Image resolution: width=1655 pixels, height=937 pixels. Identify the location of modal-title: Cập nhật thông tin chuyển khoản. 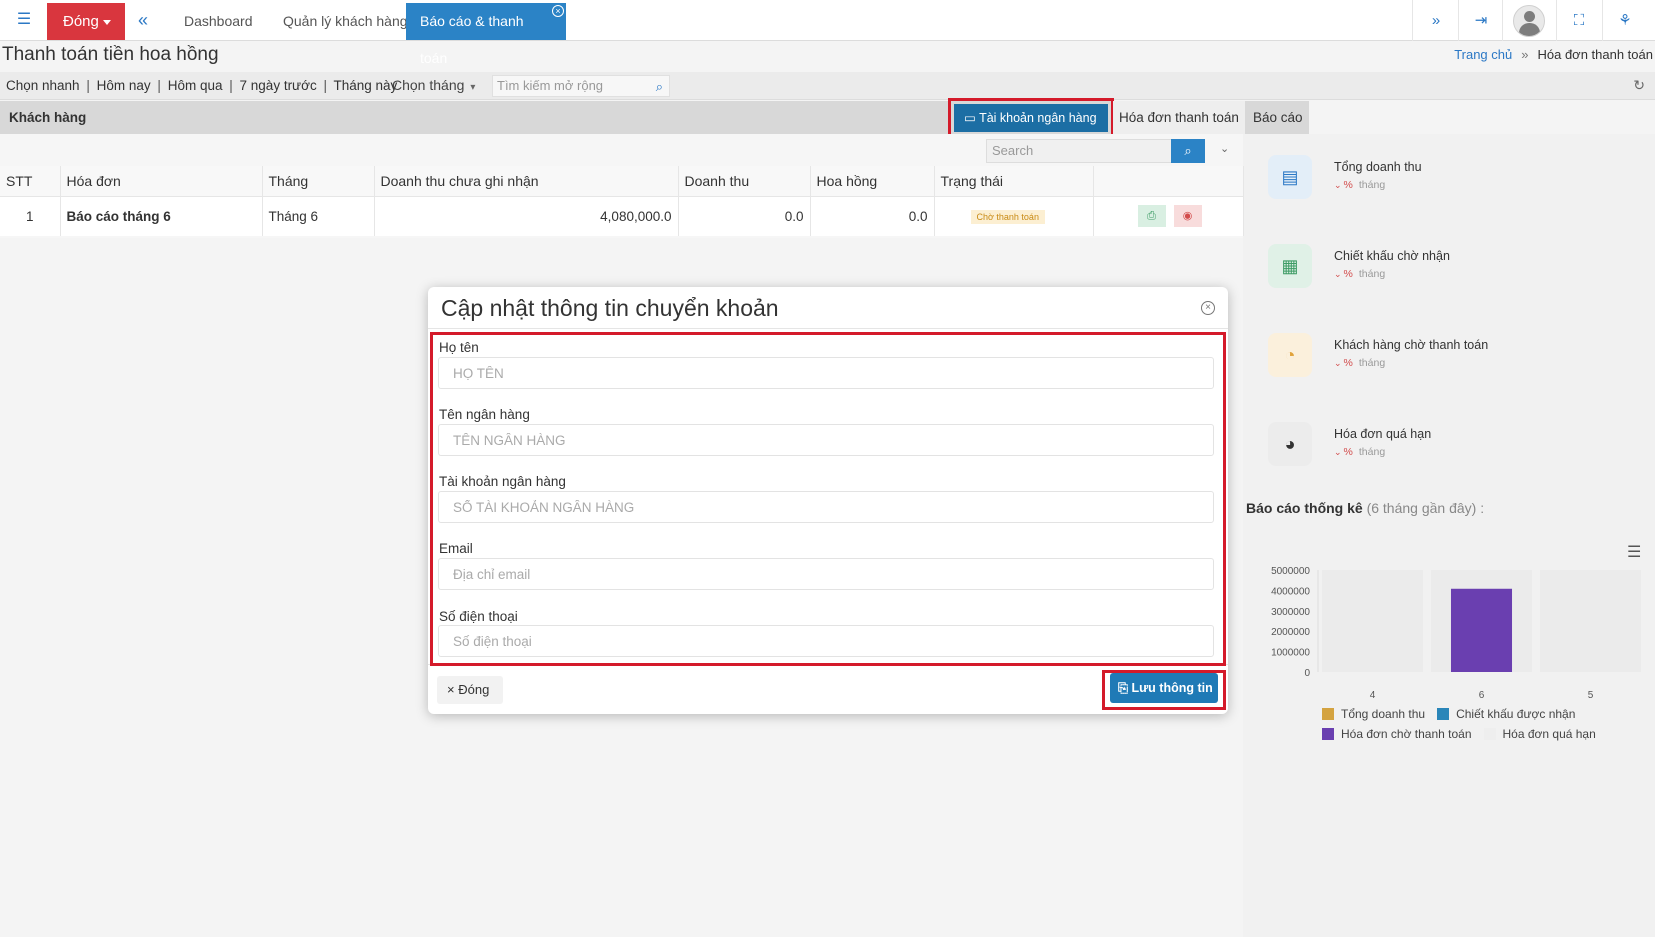
(610, 308).